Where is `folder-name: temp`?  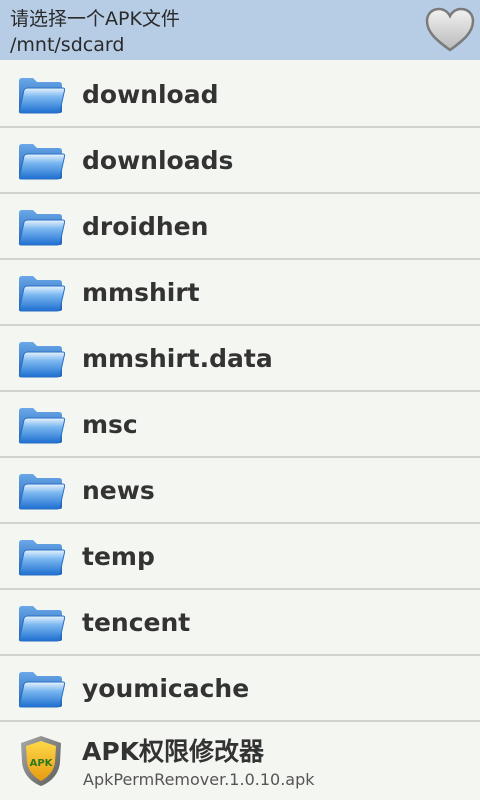 folder-name: temp is located at coordinates (118, 556).